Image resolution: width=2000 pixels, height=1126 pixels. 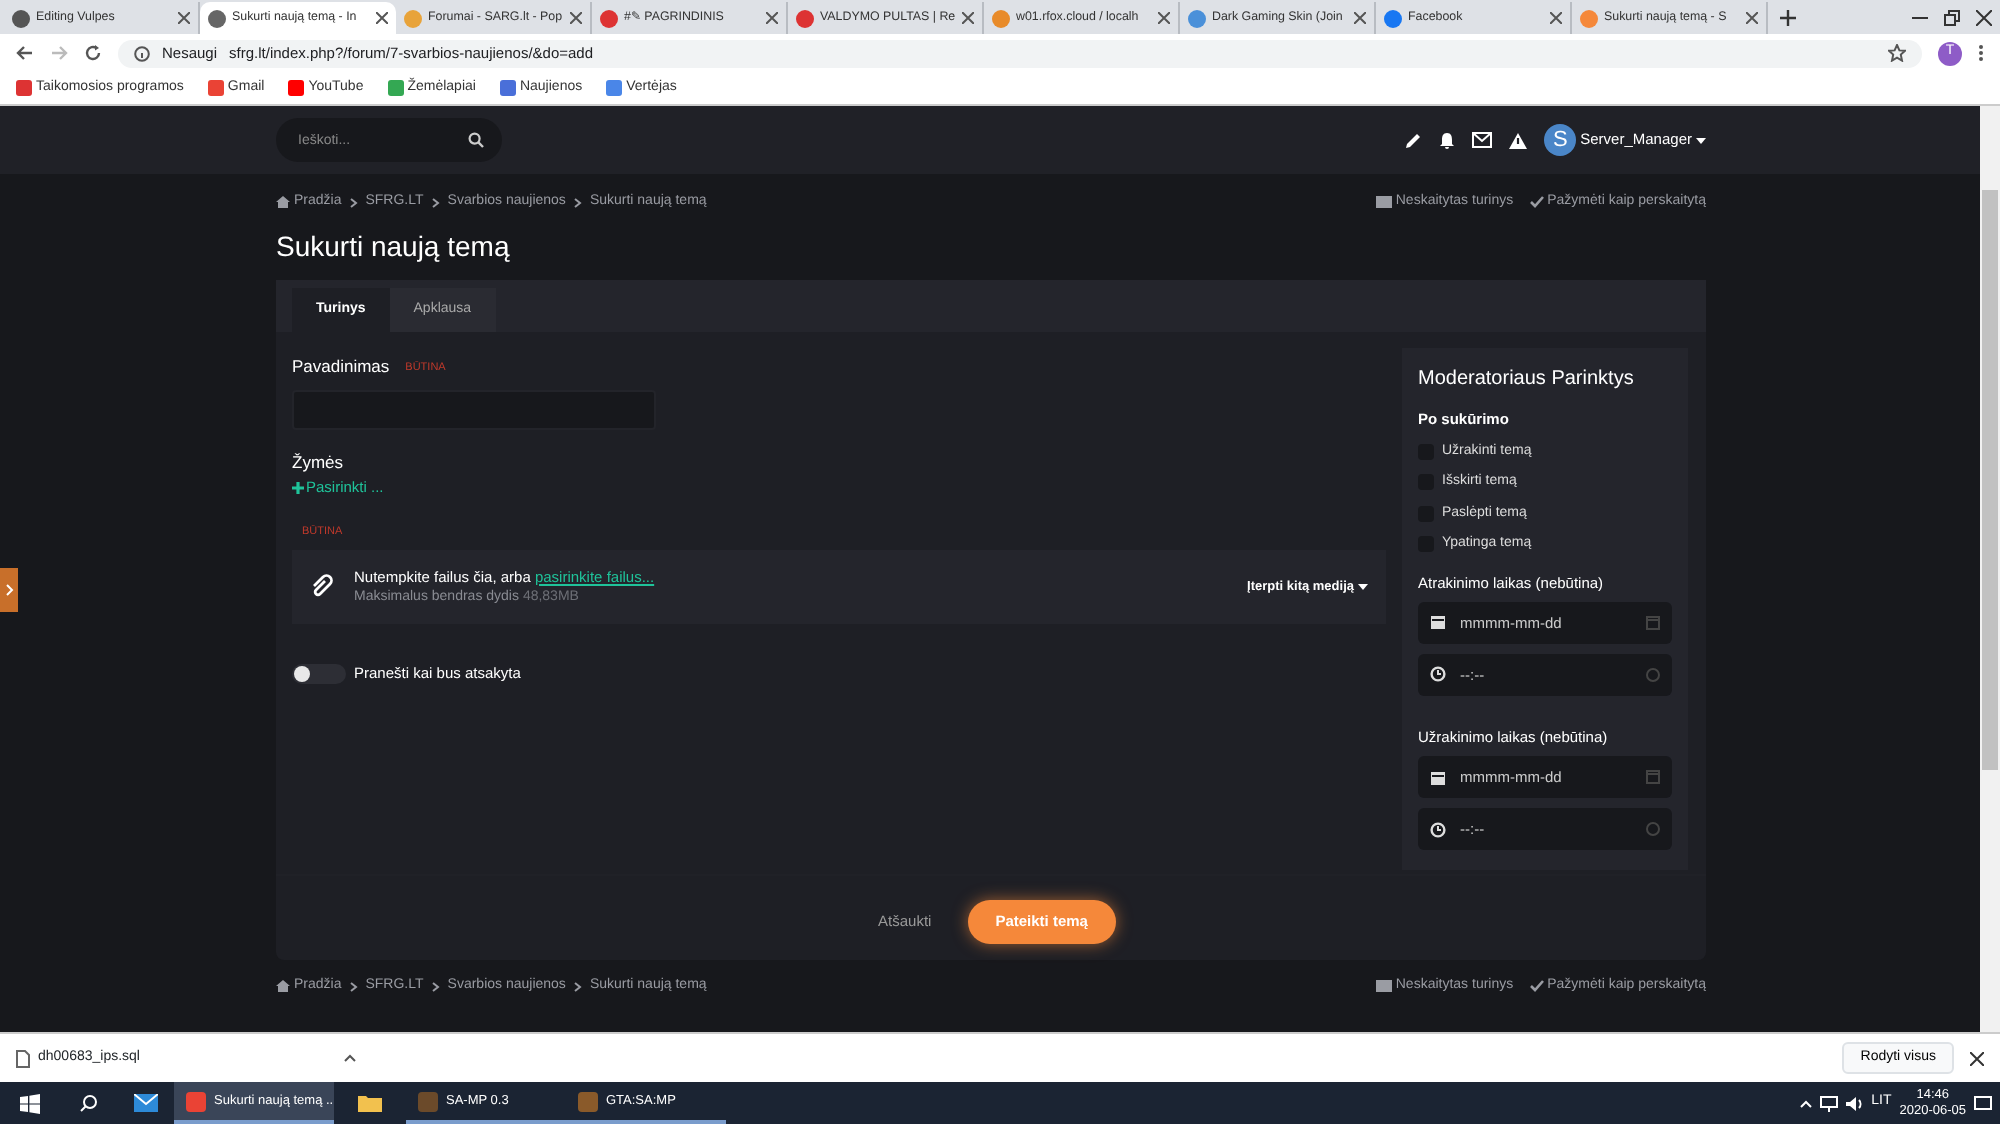 What do you see at coordinates (1560, 140) in the screenshot?
I see `user-avatar: S` at bounding box center [1560, 140].